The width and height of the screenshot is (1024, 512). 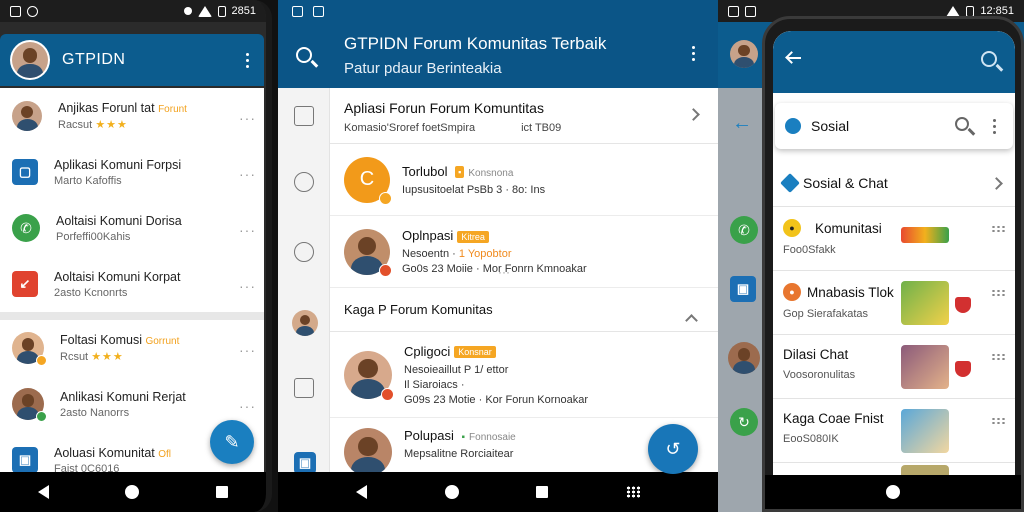 I want to click on edit-icon, so click(x=304, y=116).